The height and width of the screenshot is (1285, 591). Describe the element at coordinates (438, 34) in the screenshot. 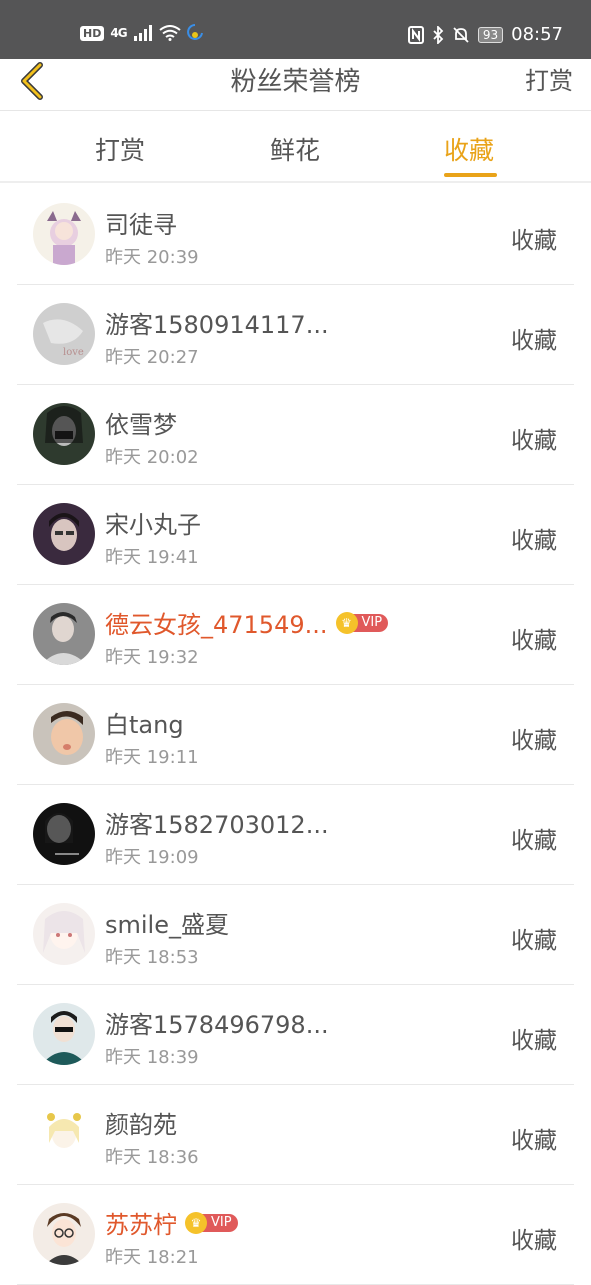

I see `bluetooth-icon` at that location.